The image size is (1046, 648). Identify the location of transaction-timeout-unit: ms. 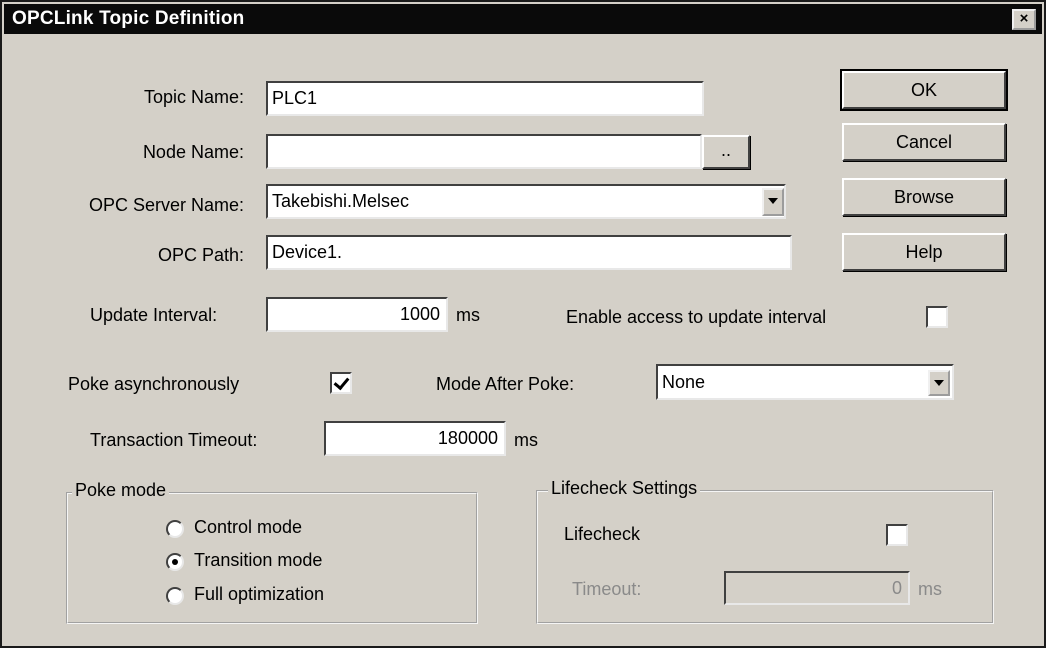
(526, 440).